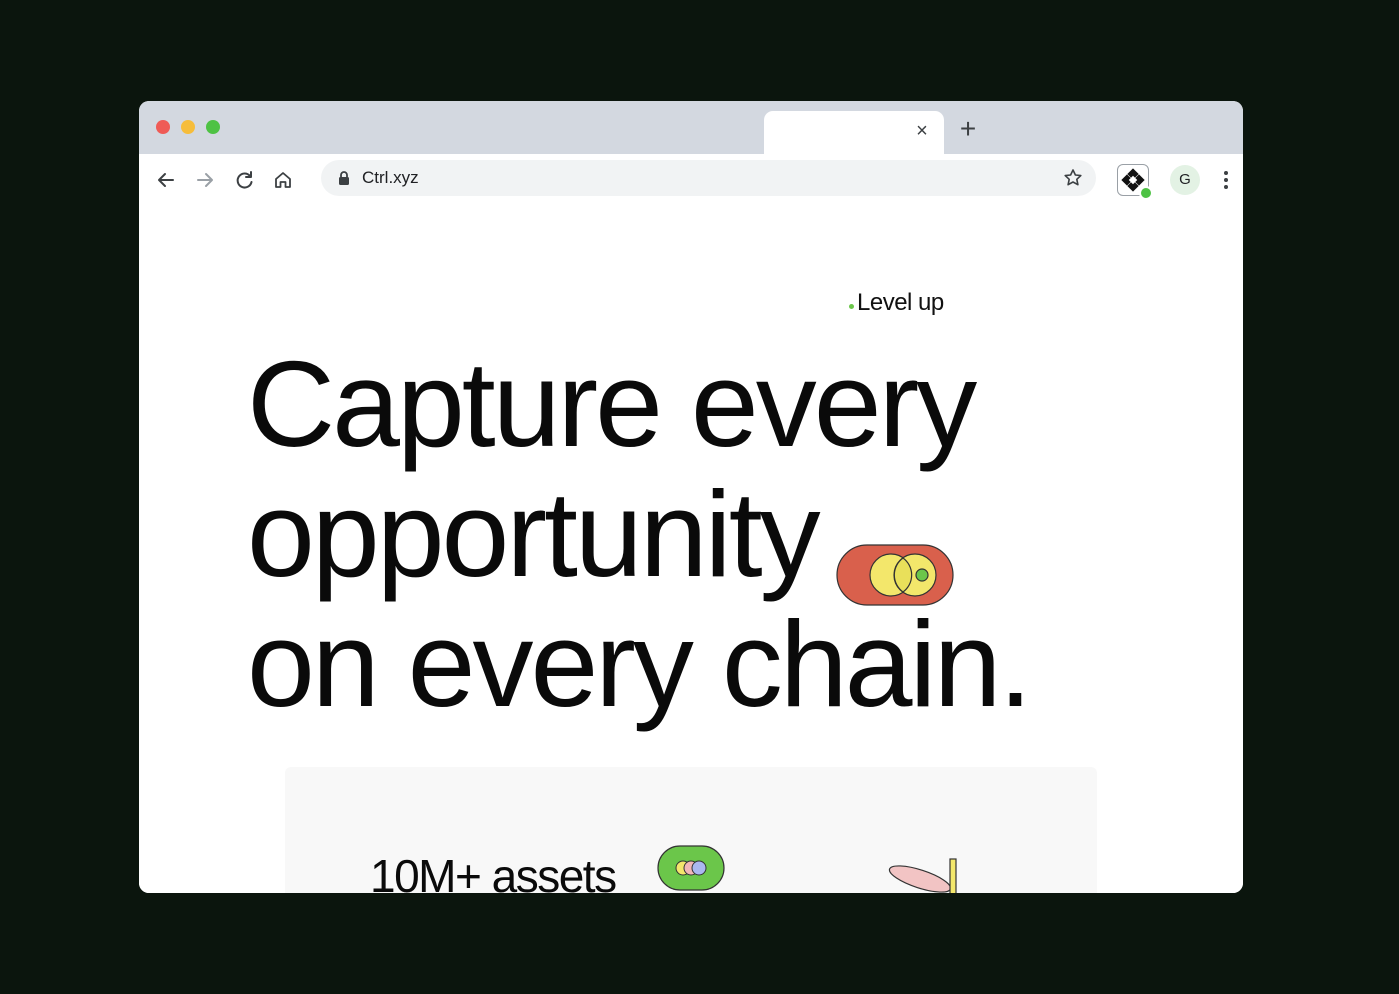  What do you see at coordinates (922, 131) in the screenshot?
I see `close-icon: ×` at bounding box center [922, 131].